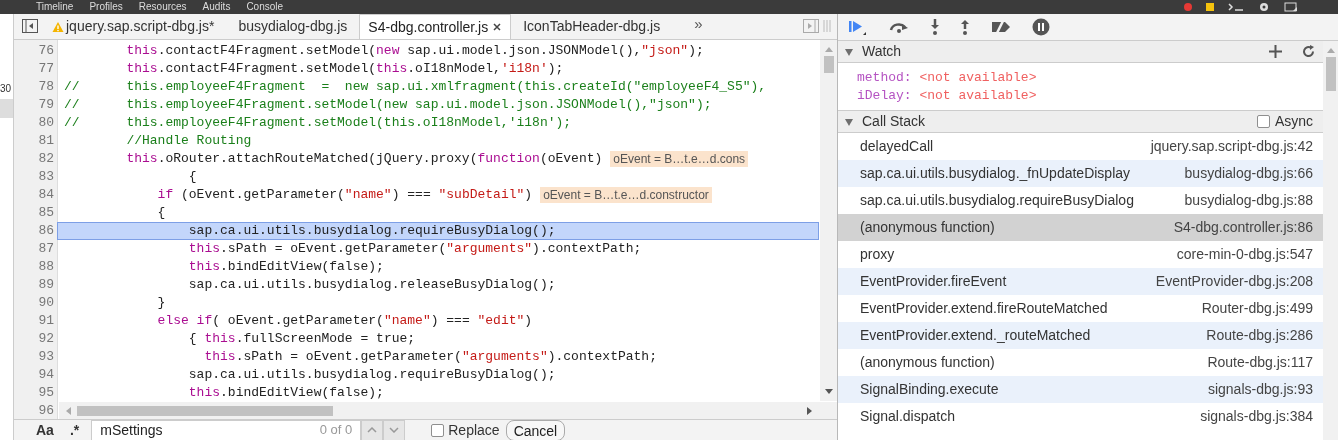  What do you see at coordinates (35, 123) in the screenshot?
I see `line-number: 80` at bounding box center [35, 123].